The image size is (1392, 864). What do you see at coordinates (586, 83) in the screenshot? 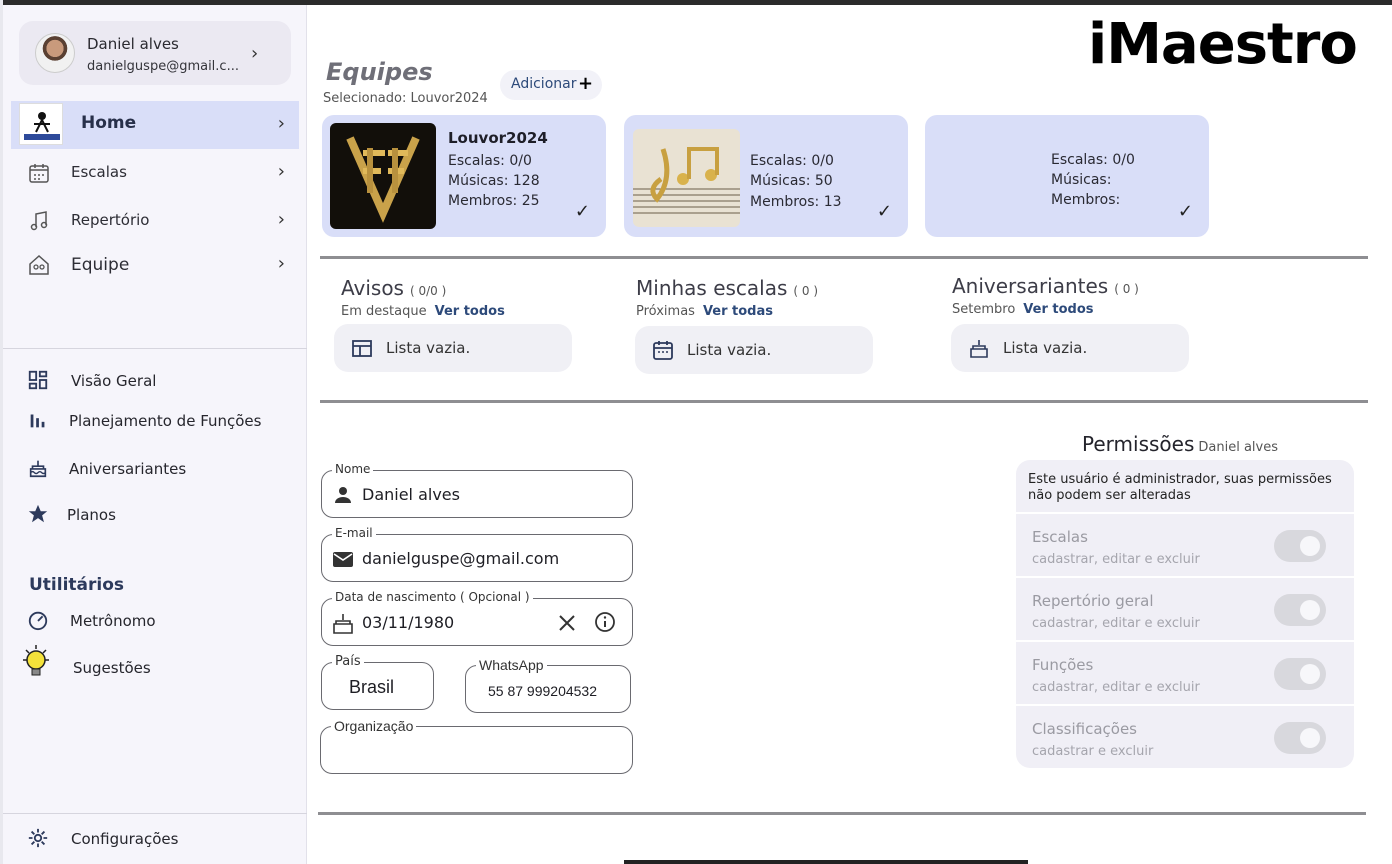
I see `plus-icon: +` at bounding box center [586, 83].